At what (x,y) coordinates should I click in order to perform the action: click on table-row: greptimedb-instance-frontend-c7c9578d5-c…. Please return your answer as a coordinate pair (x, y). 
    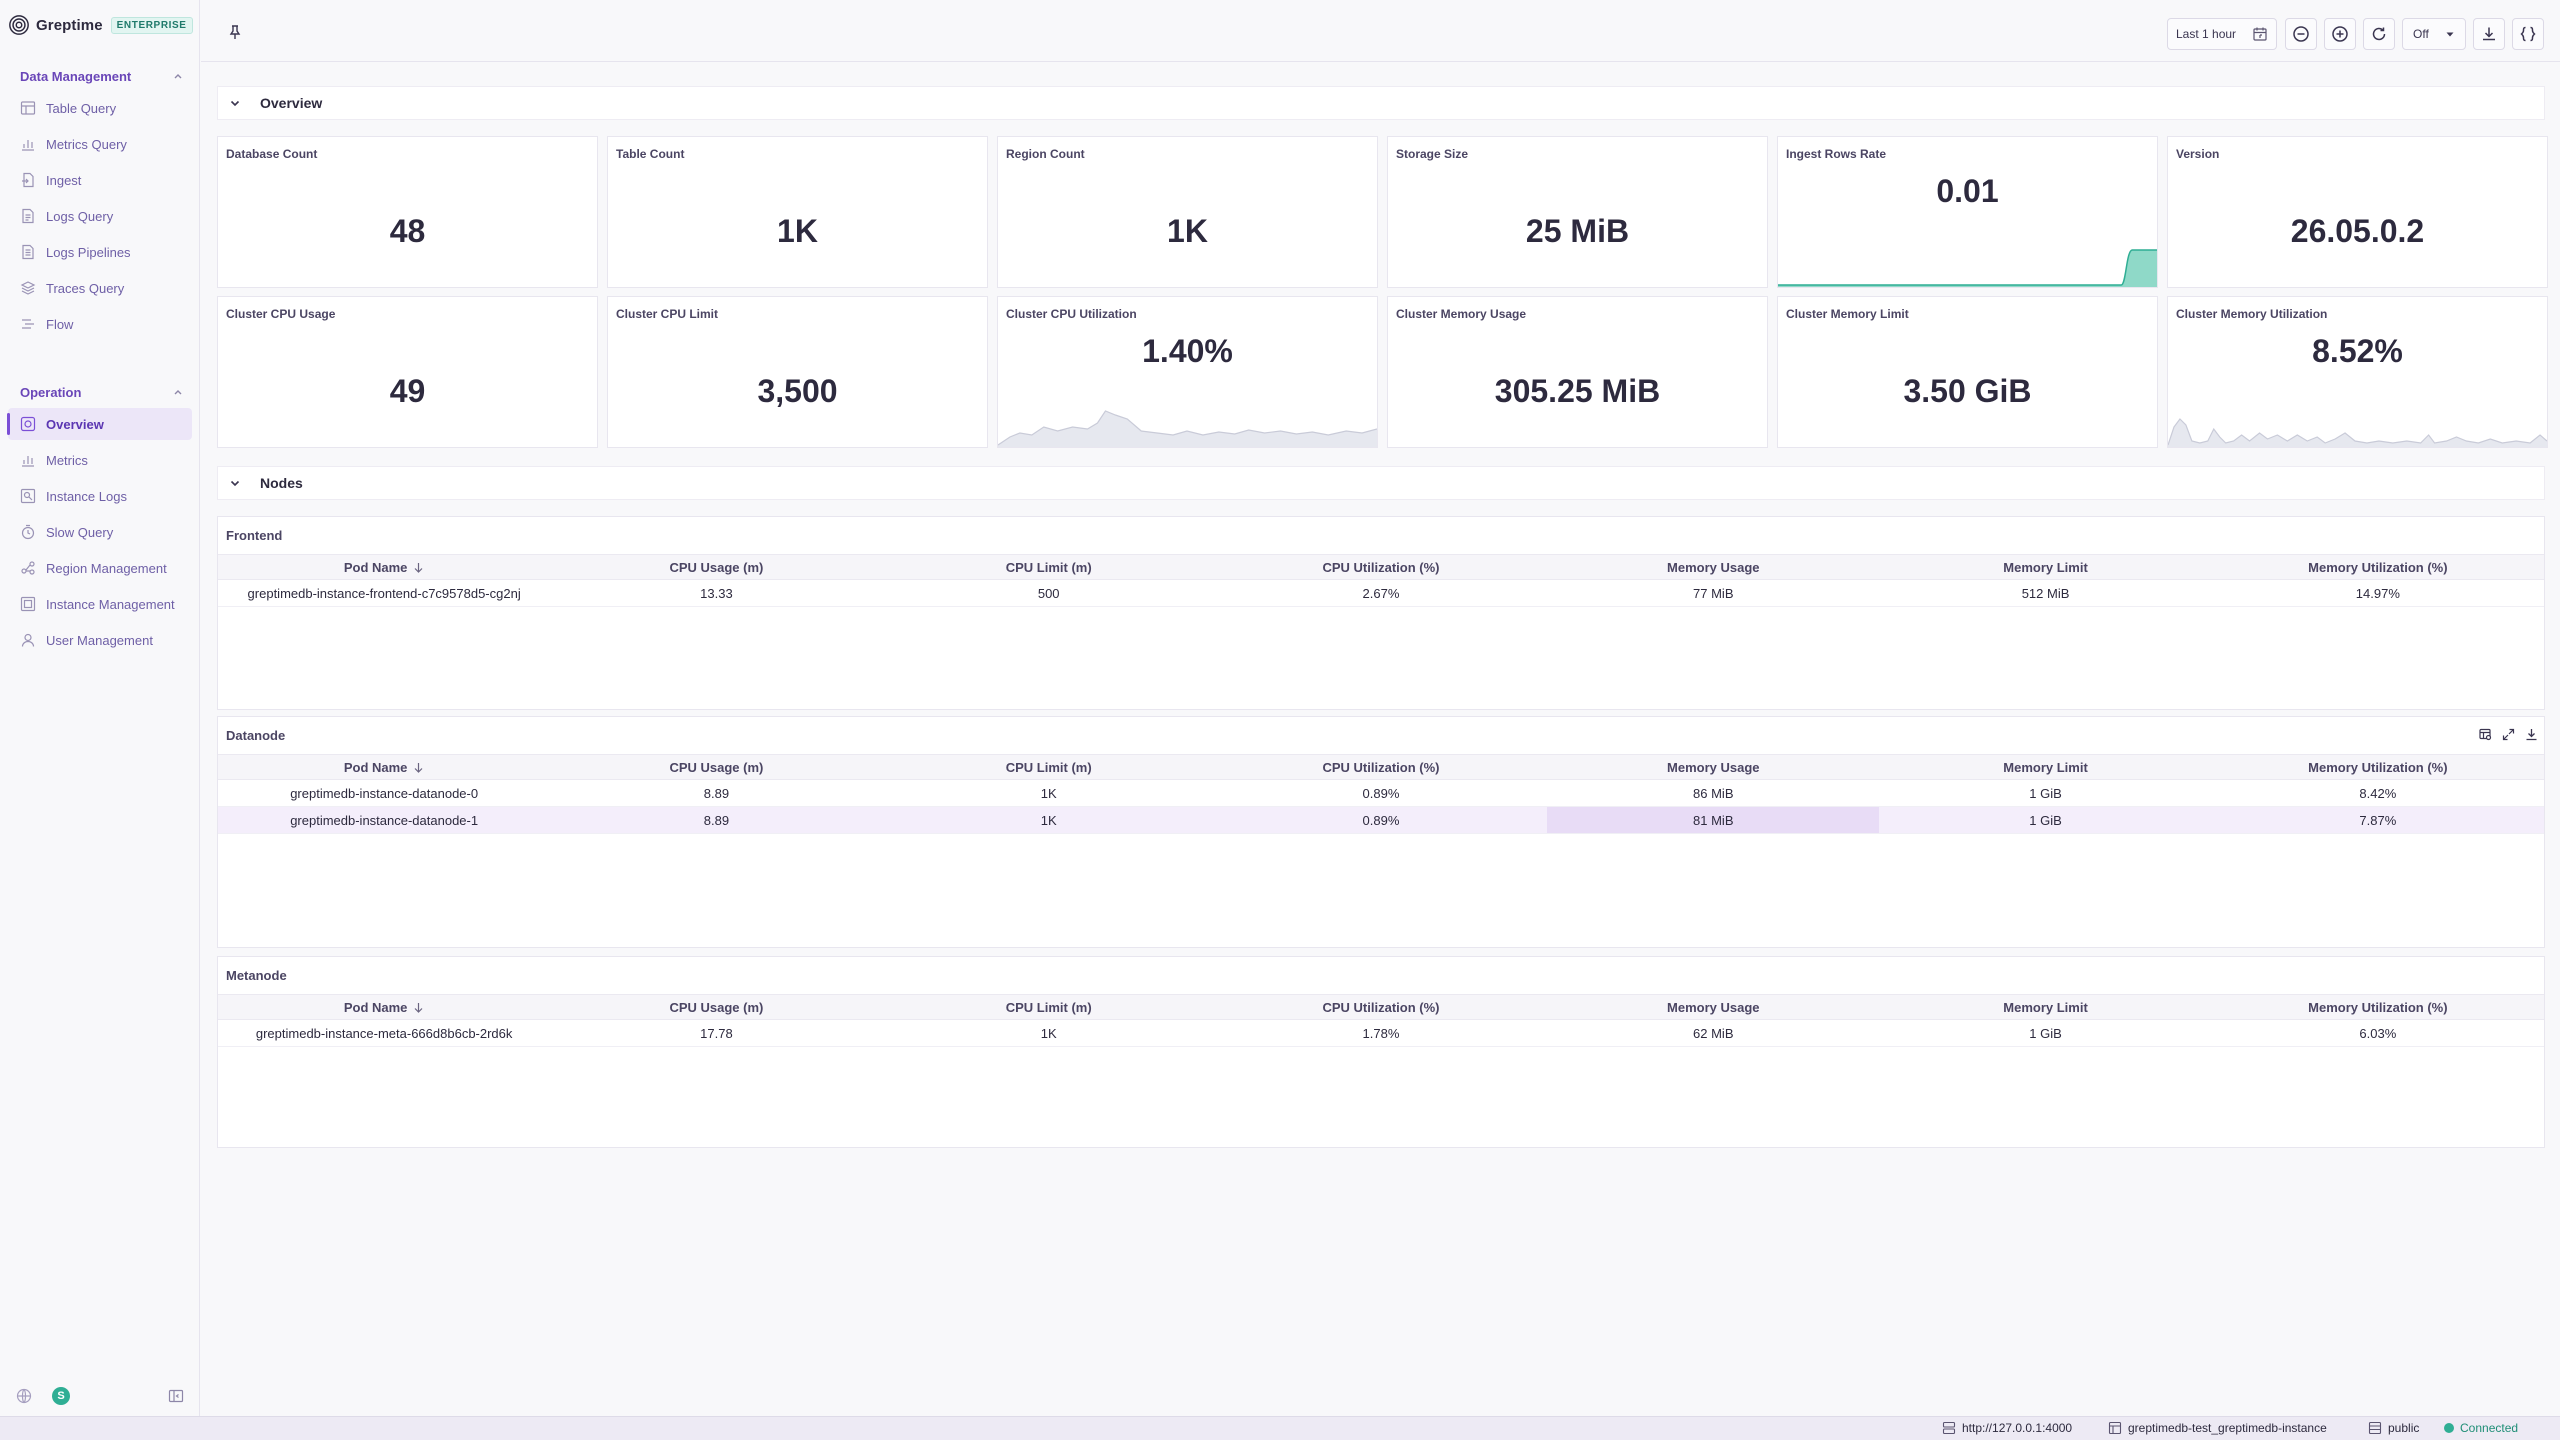
    Looking at the image, I should click on (1381, 593).